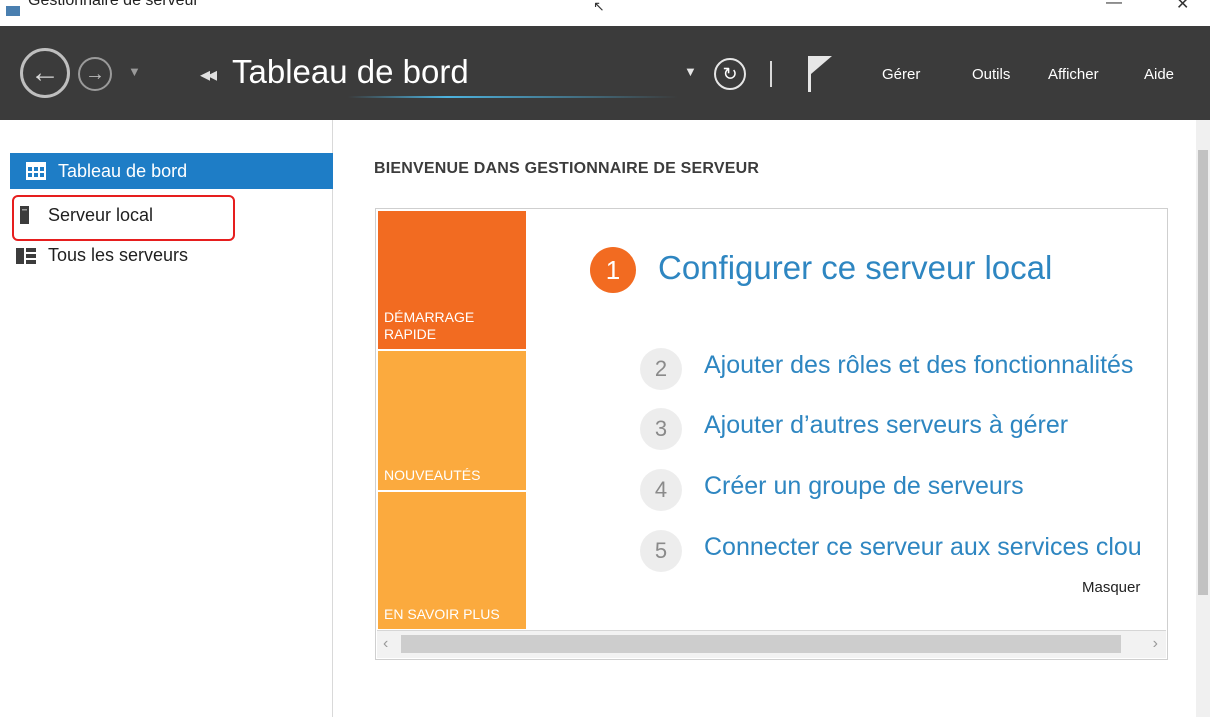 Image resolution: width=1210 pixels, height=717 pixels. I want to click on step-number-3: 3, so click(661, 429).